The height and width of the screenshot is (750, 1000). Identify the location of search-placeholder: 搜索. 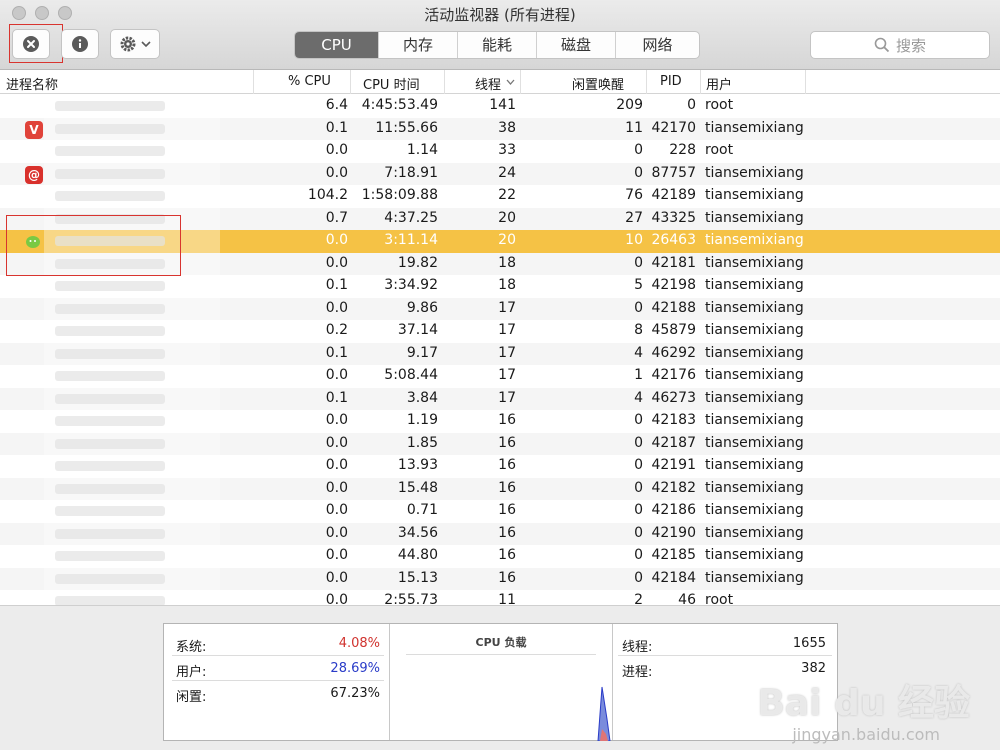
(910, 45).